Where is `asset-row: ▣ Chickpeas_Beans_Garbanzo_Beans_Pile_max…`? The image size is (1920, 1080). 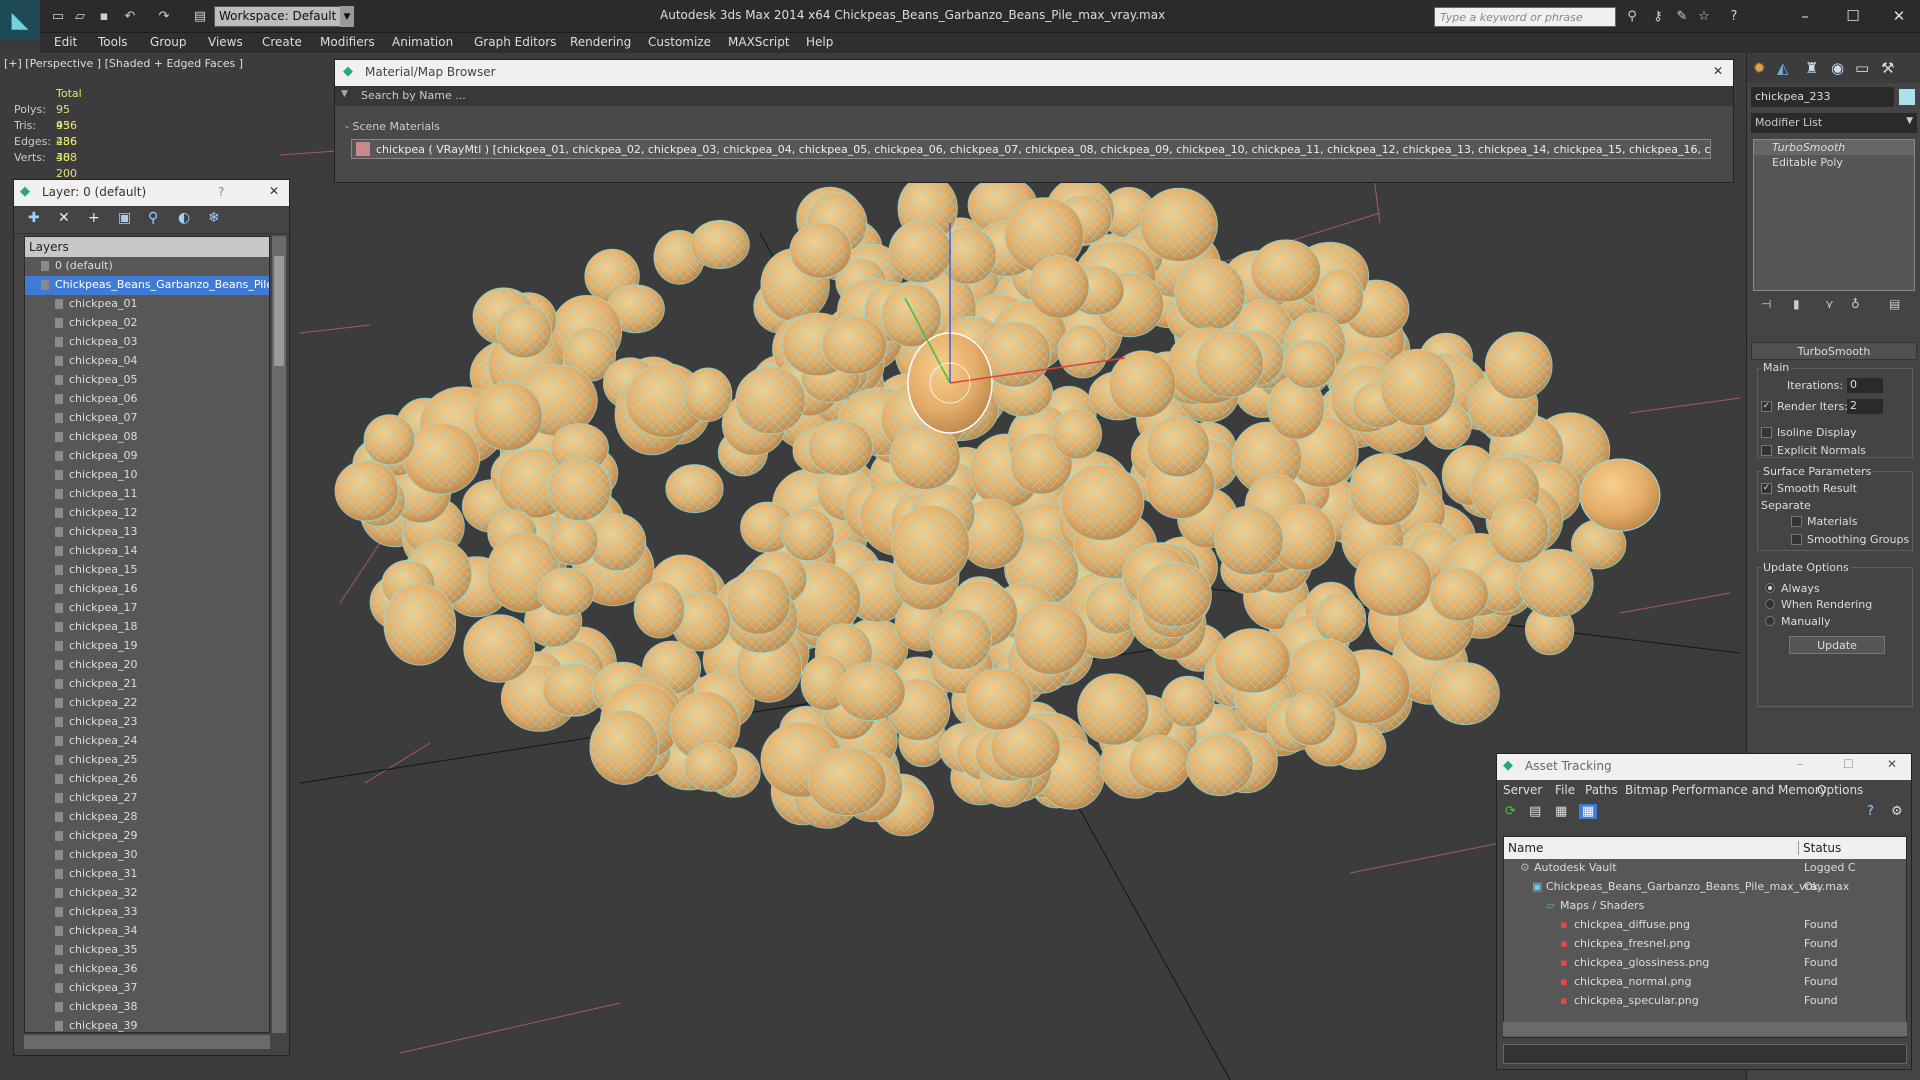
asset-row: ▣ Chickpeas_Beans_Garbanzo_Beans_Pile_max… is located at coordinates (1705, 887).